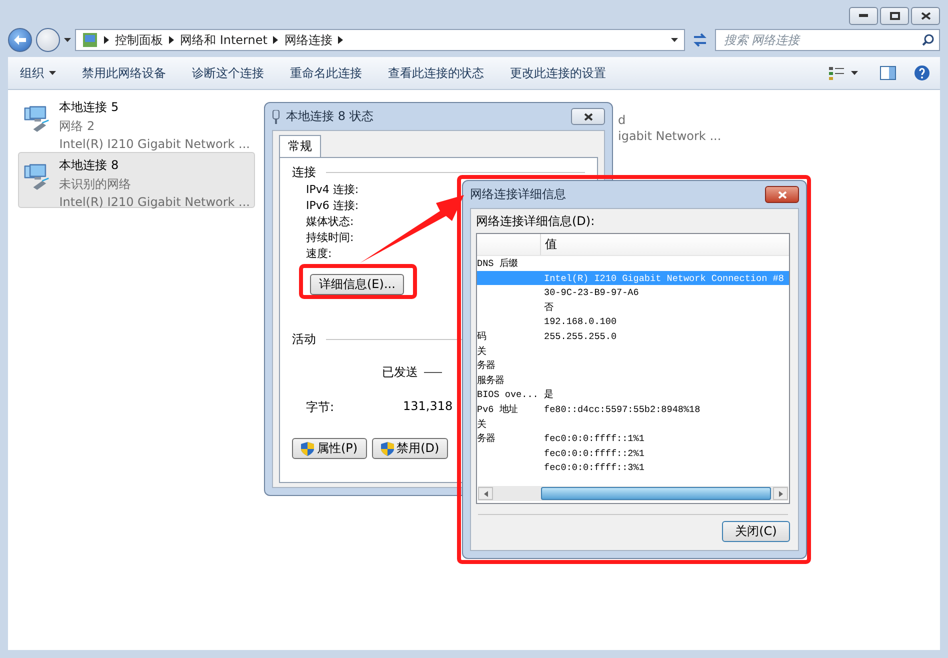  I want to click on breadcrumb-item: 网络连接, so click(308, 40).